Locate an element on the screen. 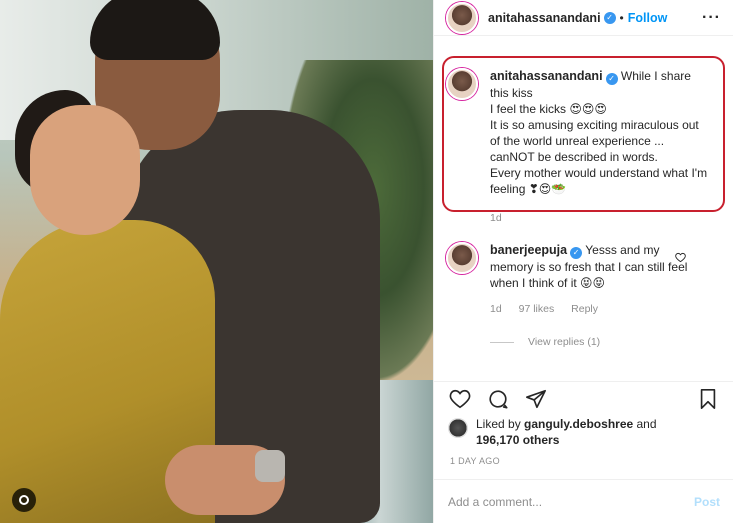  post-header: anitahassanandani ✓ • Follow ··· is located at coordinates (583, 18).